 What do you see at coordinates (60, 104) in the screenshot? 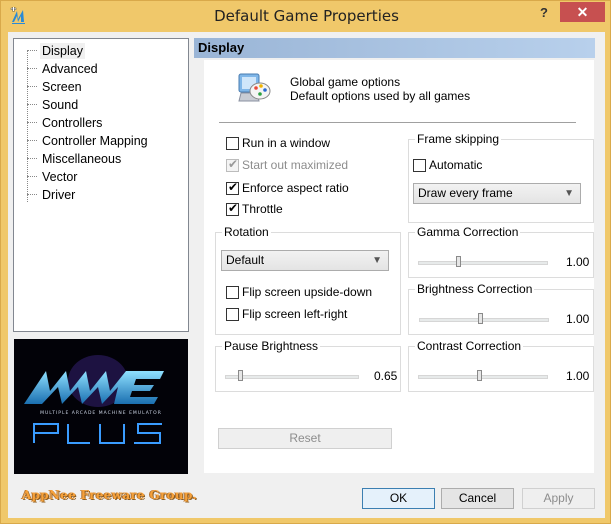
I see `tree-item-label: Sound` at bounding box center [60, 104].